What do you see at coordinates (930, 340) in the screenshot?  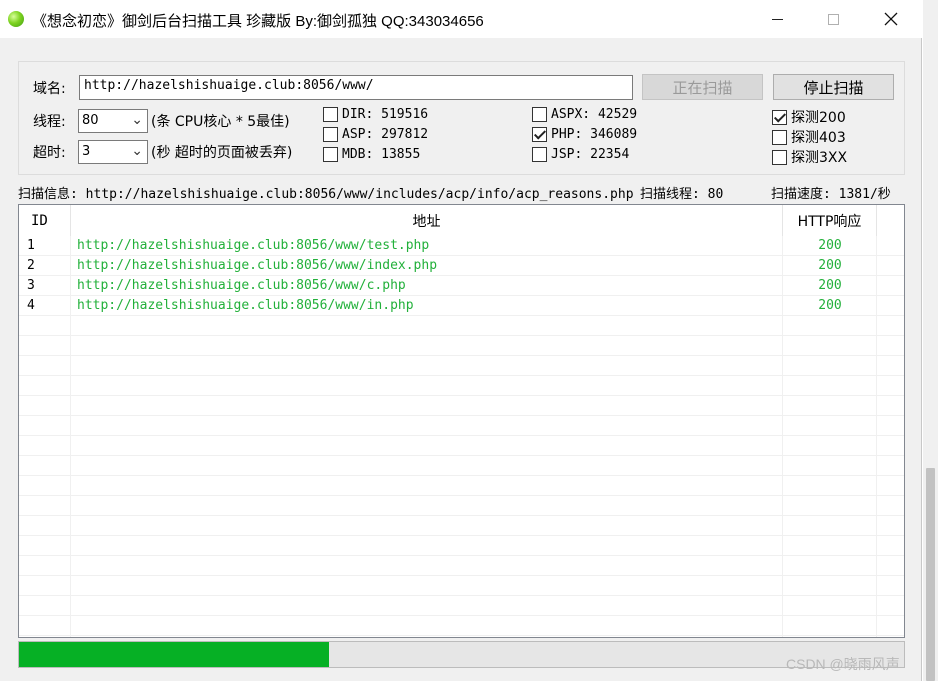 I see `page-scrollbar` at bounding box center [930, 340].